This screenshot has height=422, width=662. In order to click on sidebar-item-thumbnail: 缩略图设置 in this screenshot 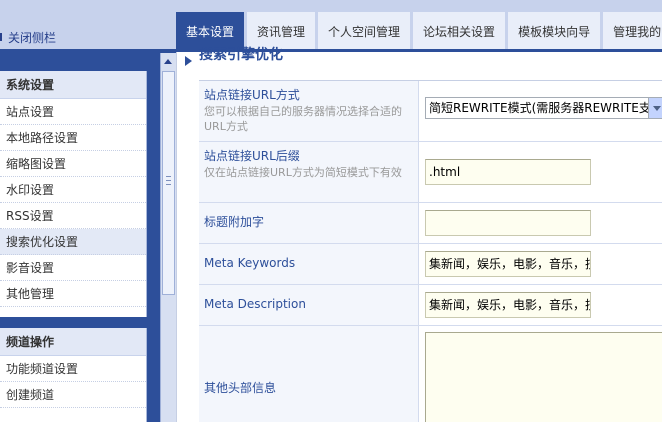, I will do `click(73, 164)`.